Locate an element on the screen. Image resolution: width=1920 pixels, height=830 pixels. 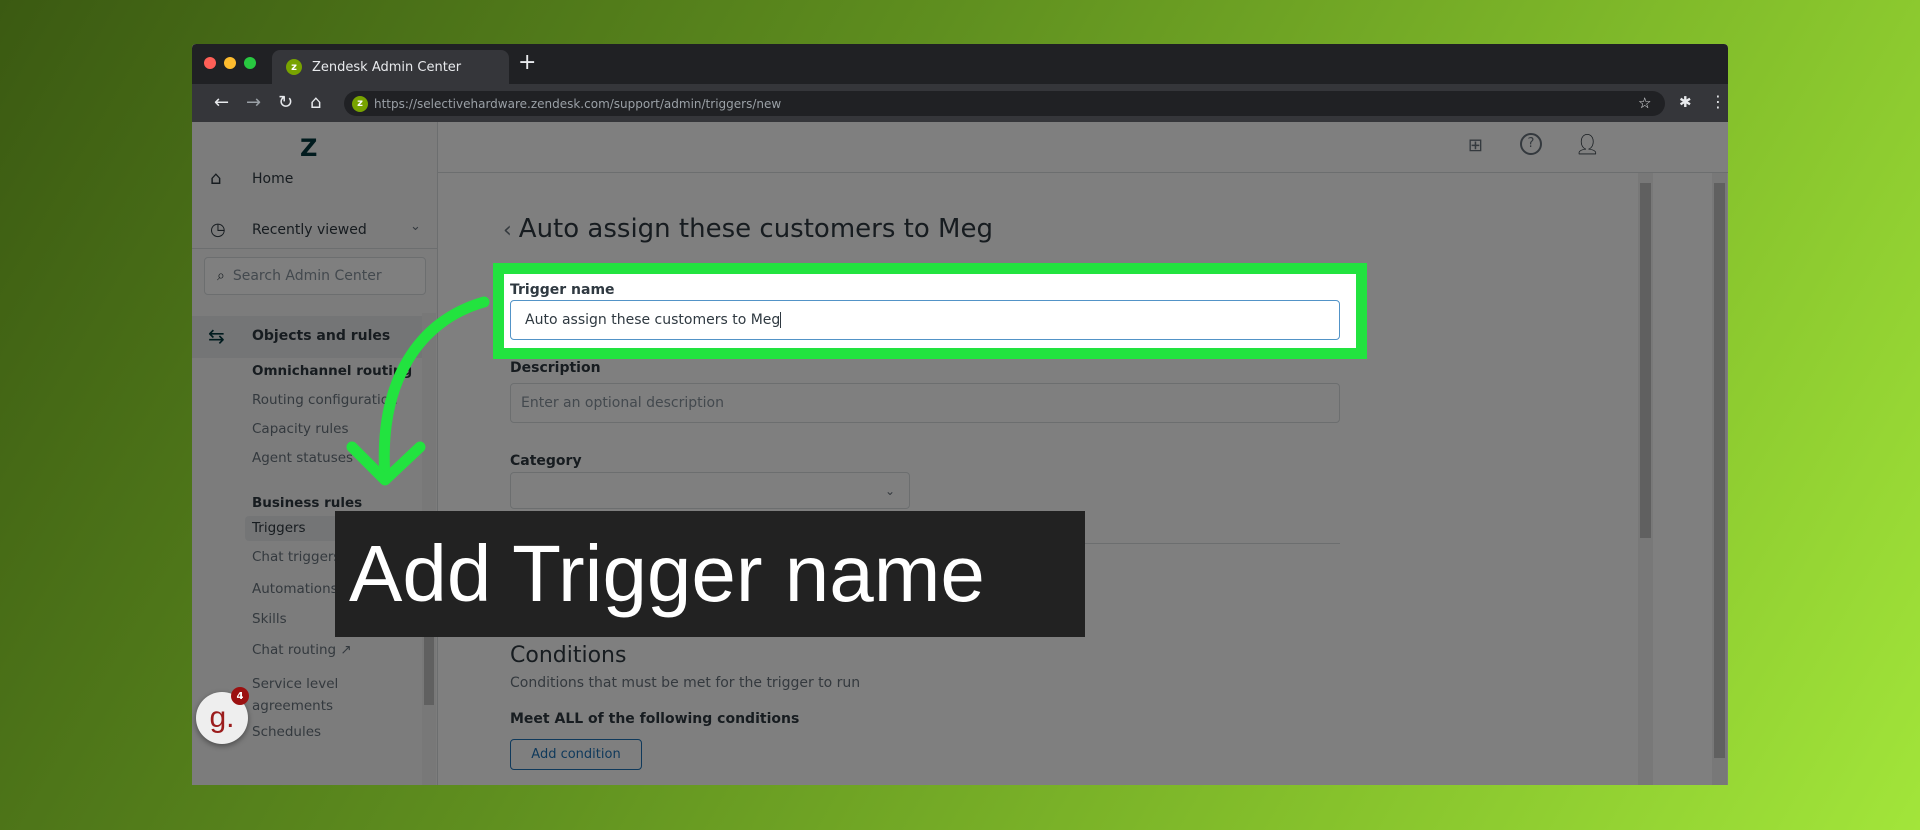
arrow-curve is located at coordinates (434, 390).